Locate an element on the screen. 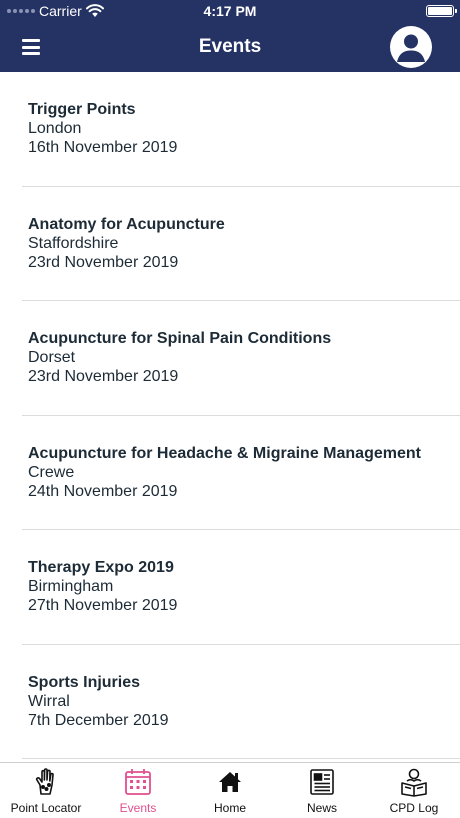 The height and width of the screenshot is (818, 460). event-date: 7th December 2019 is located at coordinates (98, 720).